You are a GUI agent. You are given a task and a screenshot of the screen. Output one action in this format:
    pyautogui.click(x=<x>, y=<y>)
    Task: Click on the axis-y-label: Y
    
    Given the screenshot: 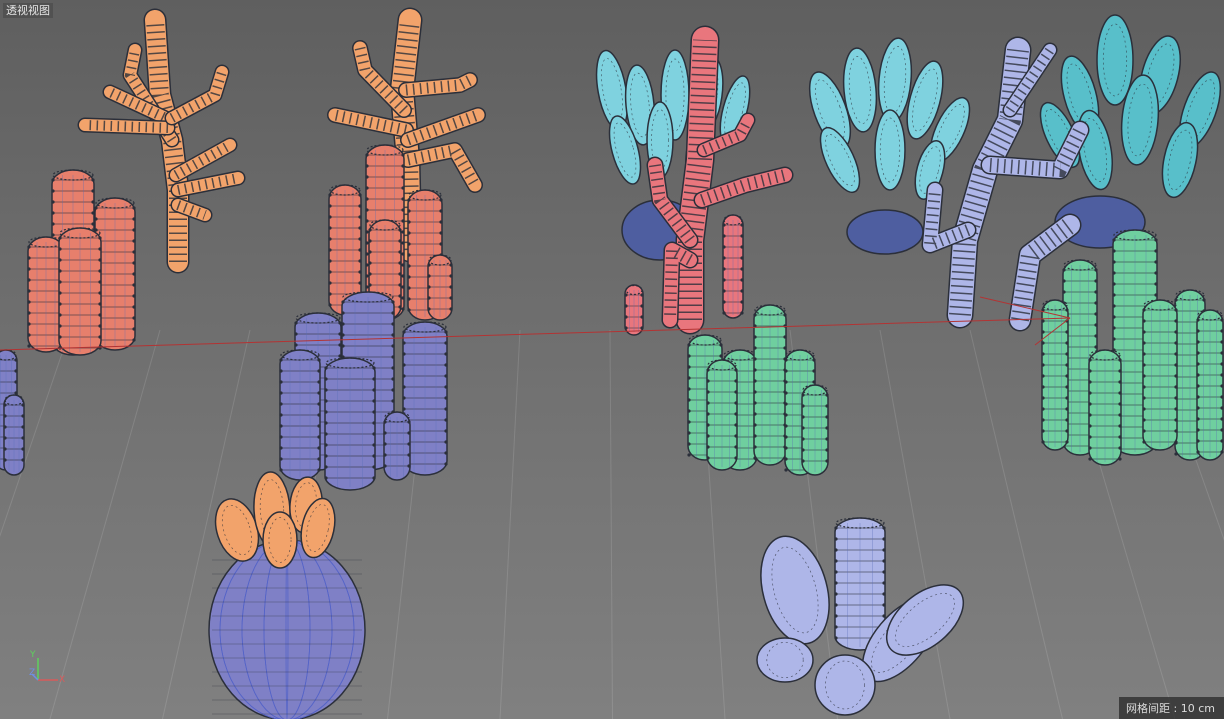 What is the action you would take?
    pyautogui.click(x=33, y=655)
    